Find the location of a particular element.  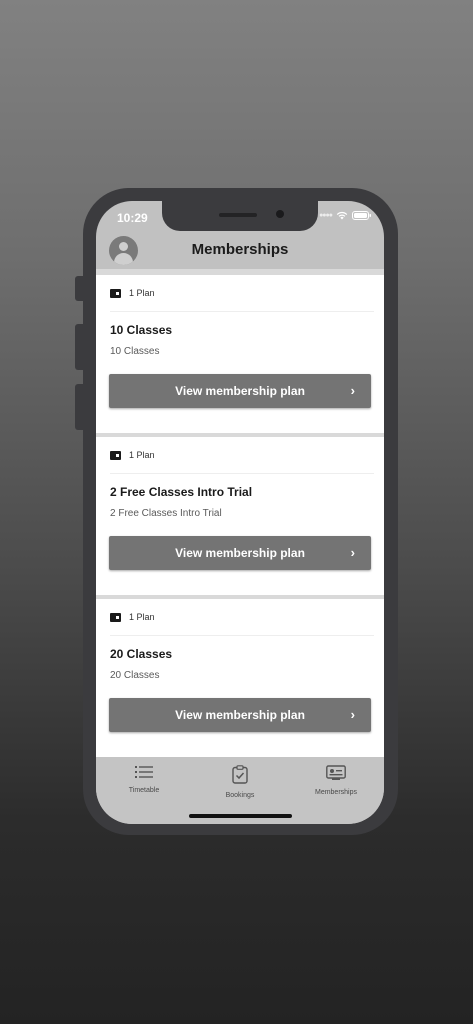

app-header: Memberships is located at coordinates (240, 250).